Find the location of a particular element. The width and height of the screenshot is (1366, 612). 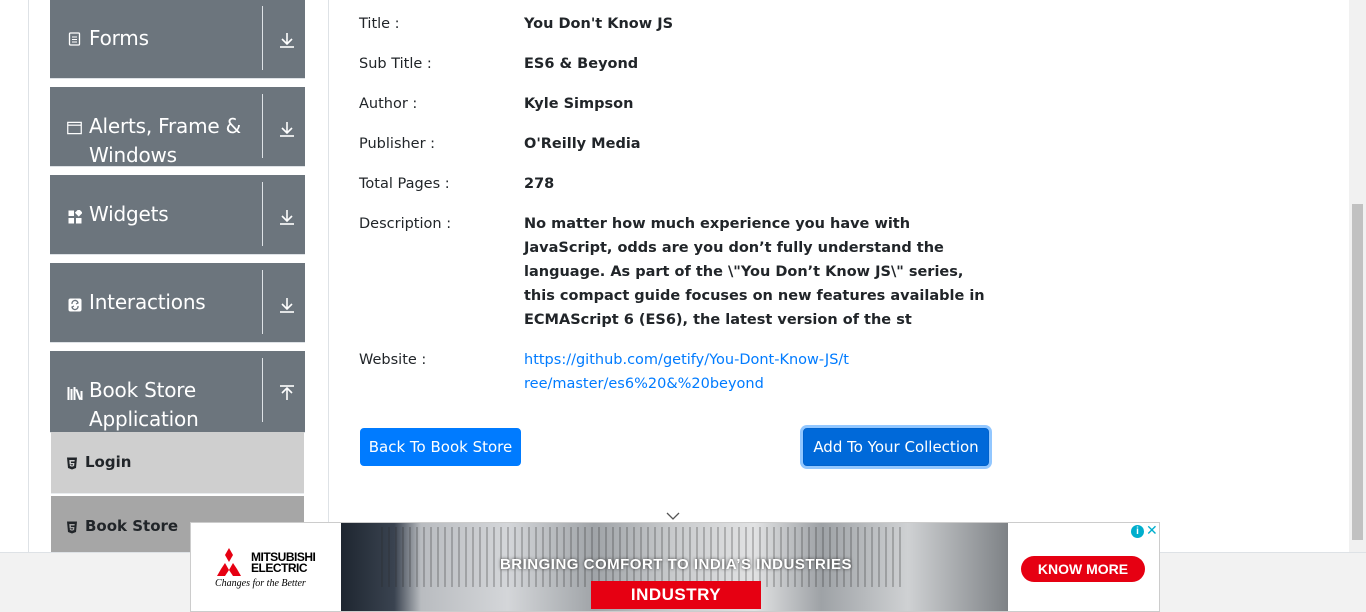

sidebar-group-interactions: Interactions is located at coordinates (177, 303).